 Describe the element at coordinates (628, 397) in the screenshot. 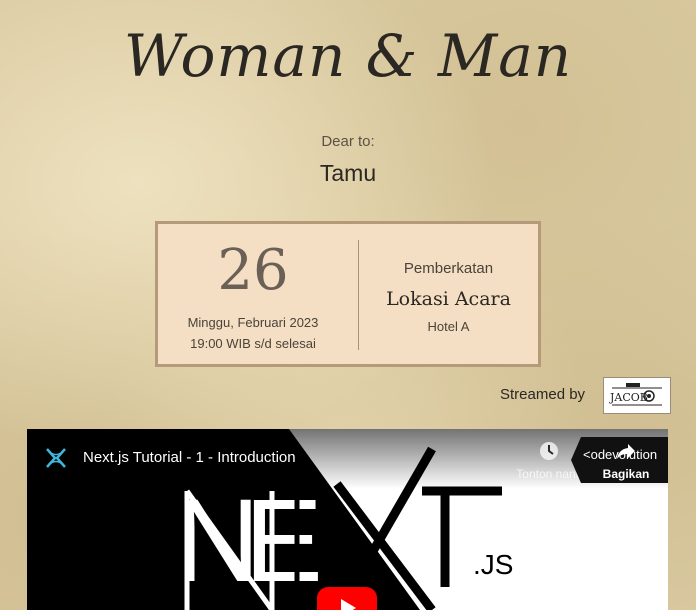

I see `logo-lettering: JACOB` at that location.